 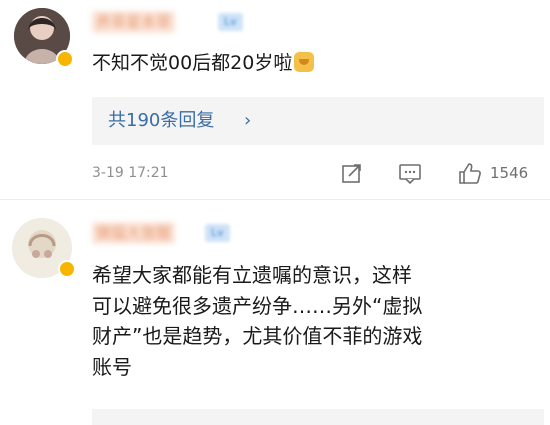 What do you see at coordinates (410, 173) in the screenshot?
I see `comment-icon` at bounding box center [410, 173].